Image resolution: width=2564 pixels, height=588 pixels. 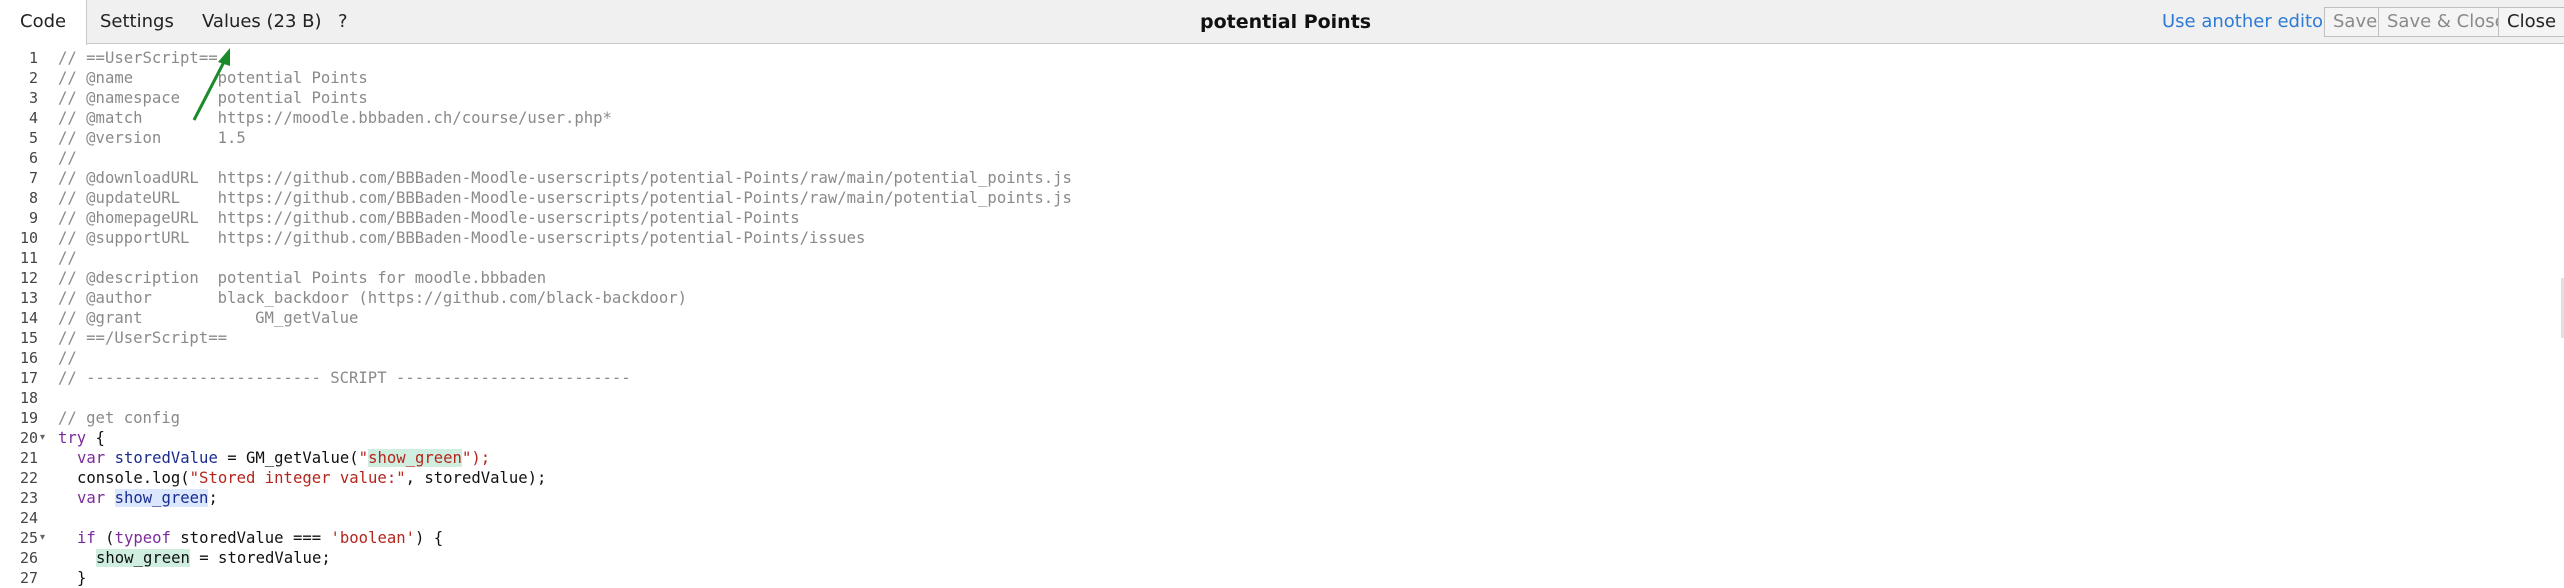 What do you see at coordinates (2531, 22) in the screenshot?
I see `close-button: Close` at bounding box center [2531, 22].